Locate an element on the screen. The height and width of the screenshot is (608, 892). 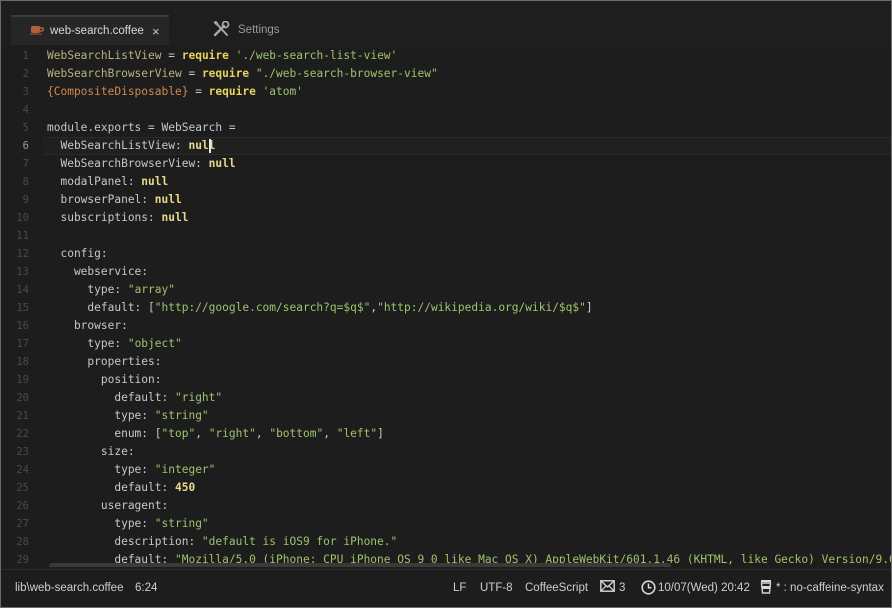
line-ending: LF is located at coordinates (459, 588).